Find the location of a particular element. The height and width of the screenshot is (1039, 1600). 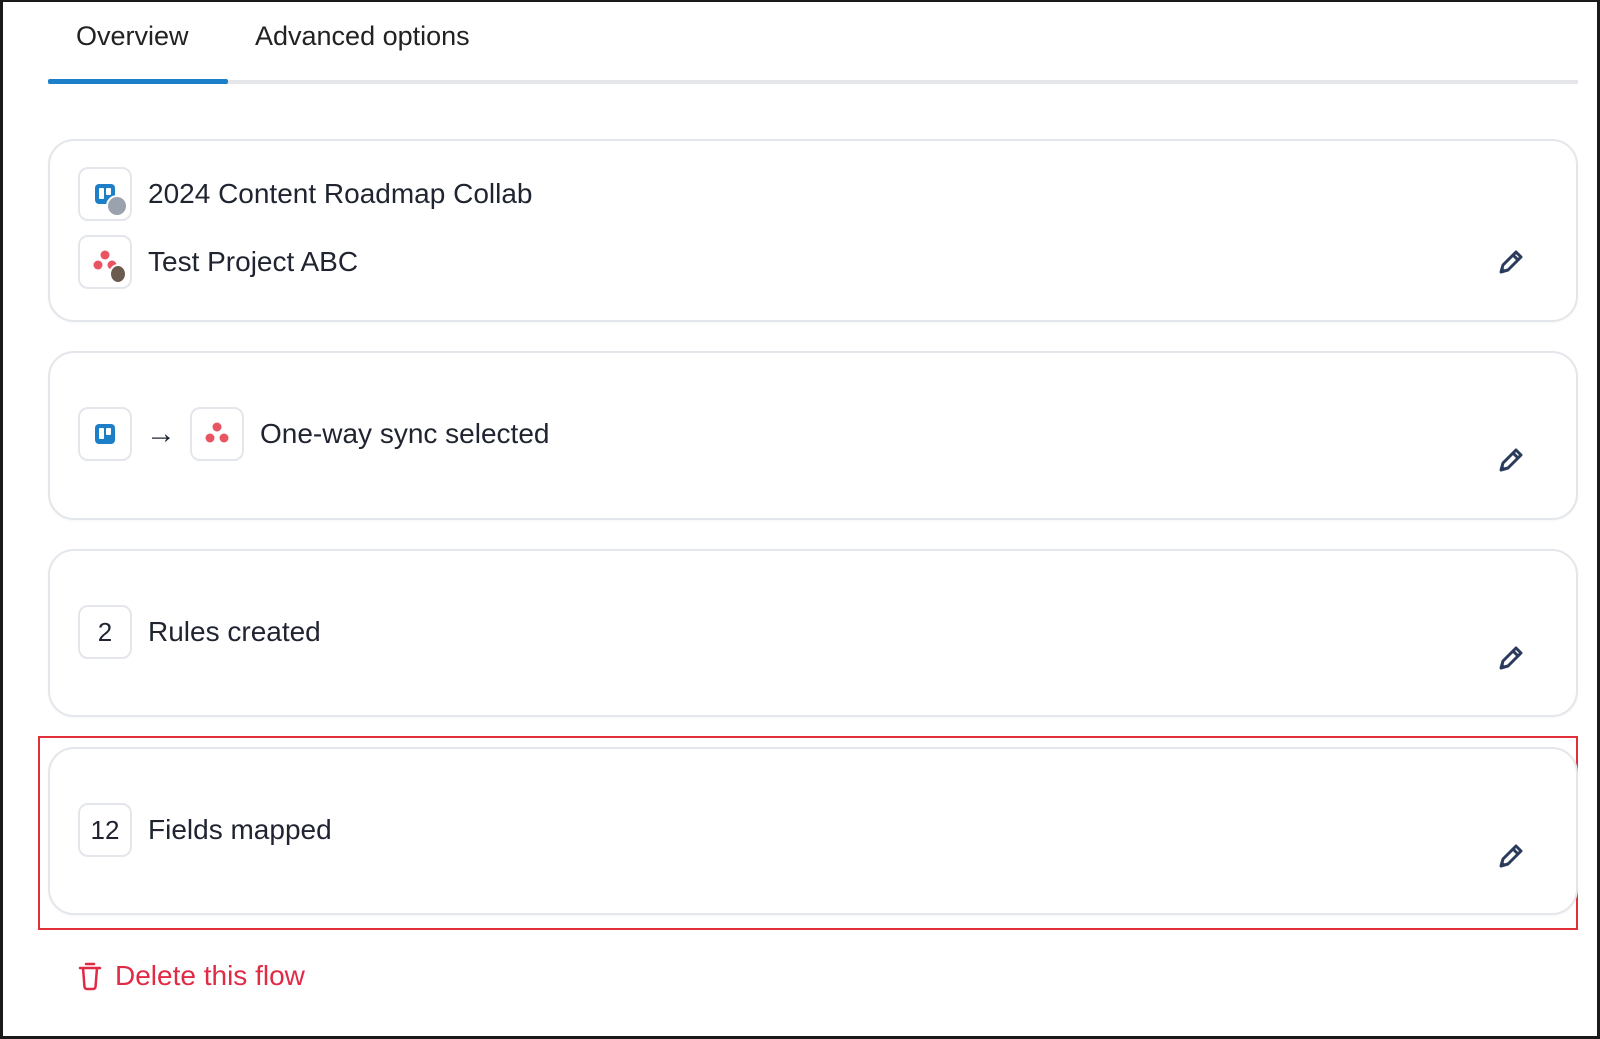

trello-board-row: 2024 Content Roadmap Collab is located at coordinates (305, 194).